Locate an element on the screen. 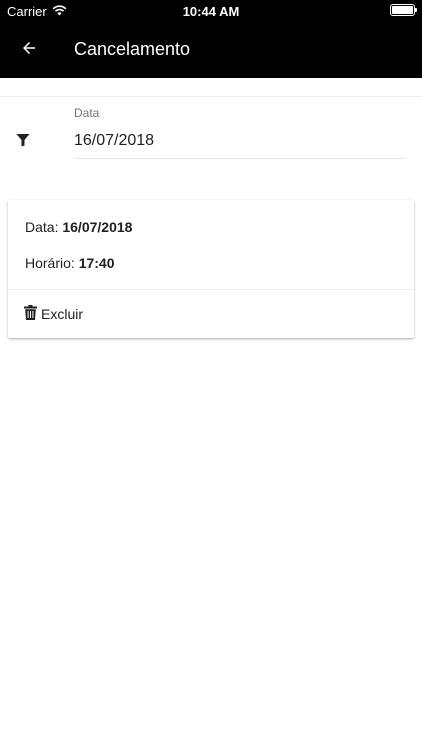  arrow-left-icon is located at coordinates (29, 50).